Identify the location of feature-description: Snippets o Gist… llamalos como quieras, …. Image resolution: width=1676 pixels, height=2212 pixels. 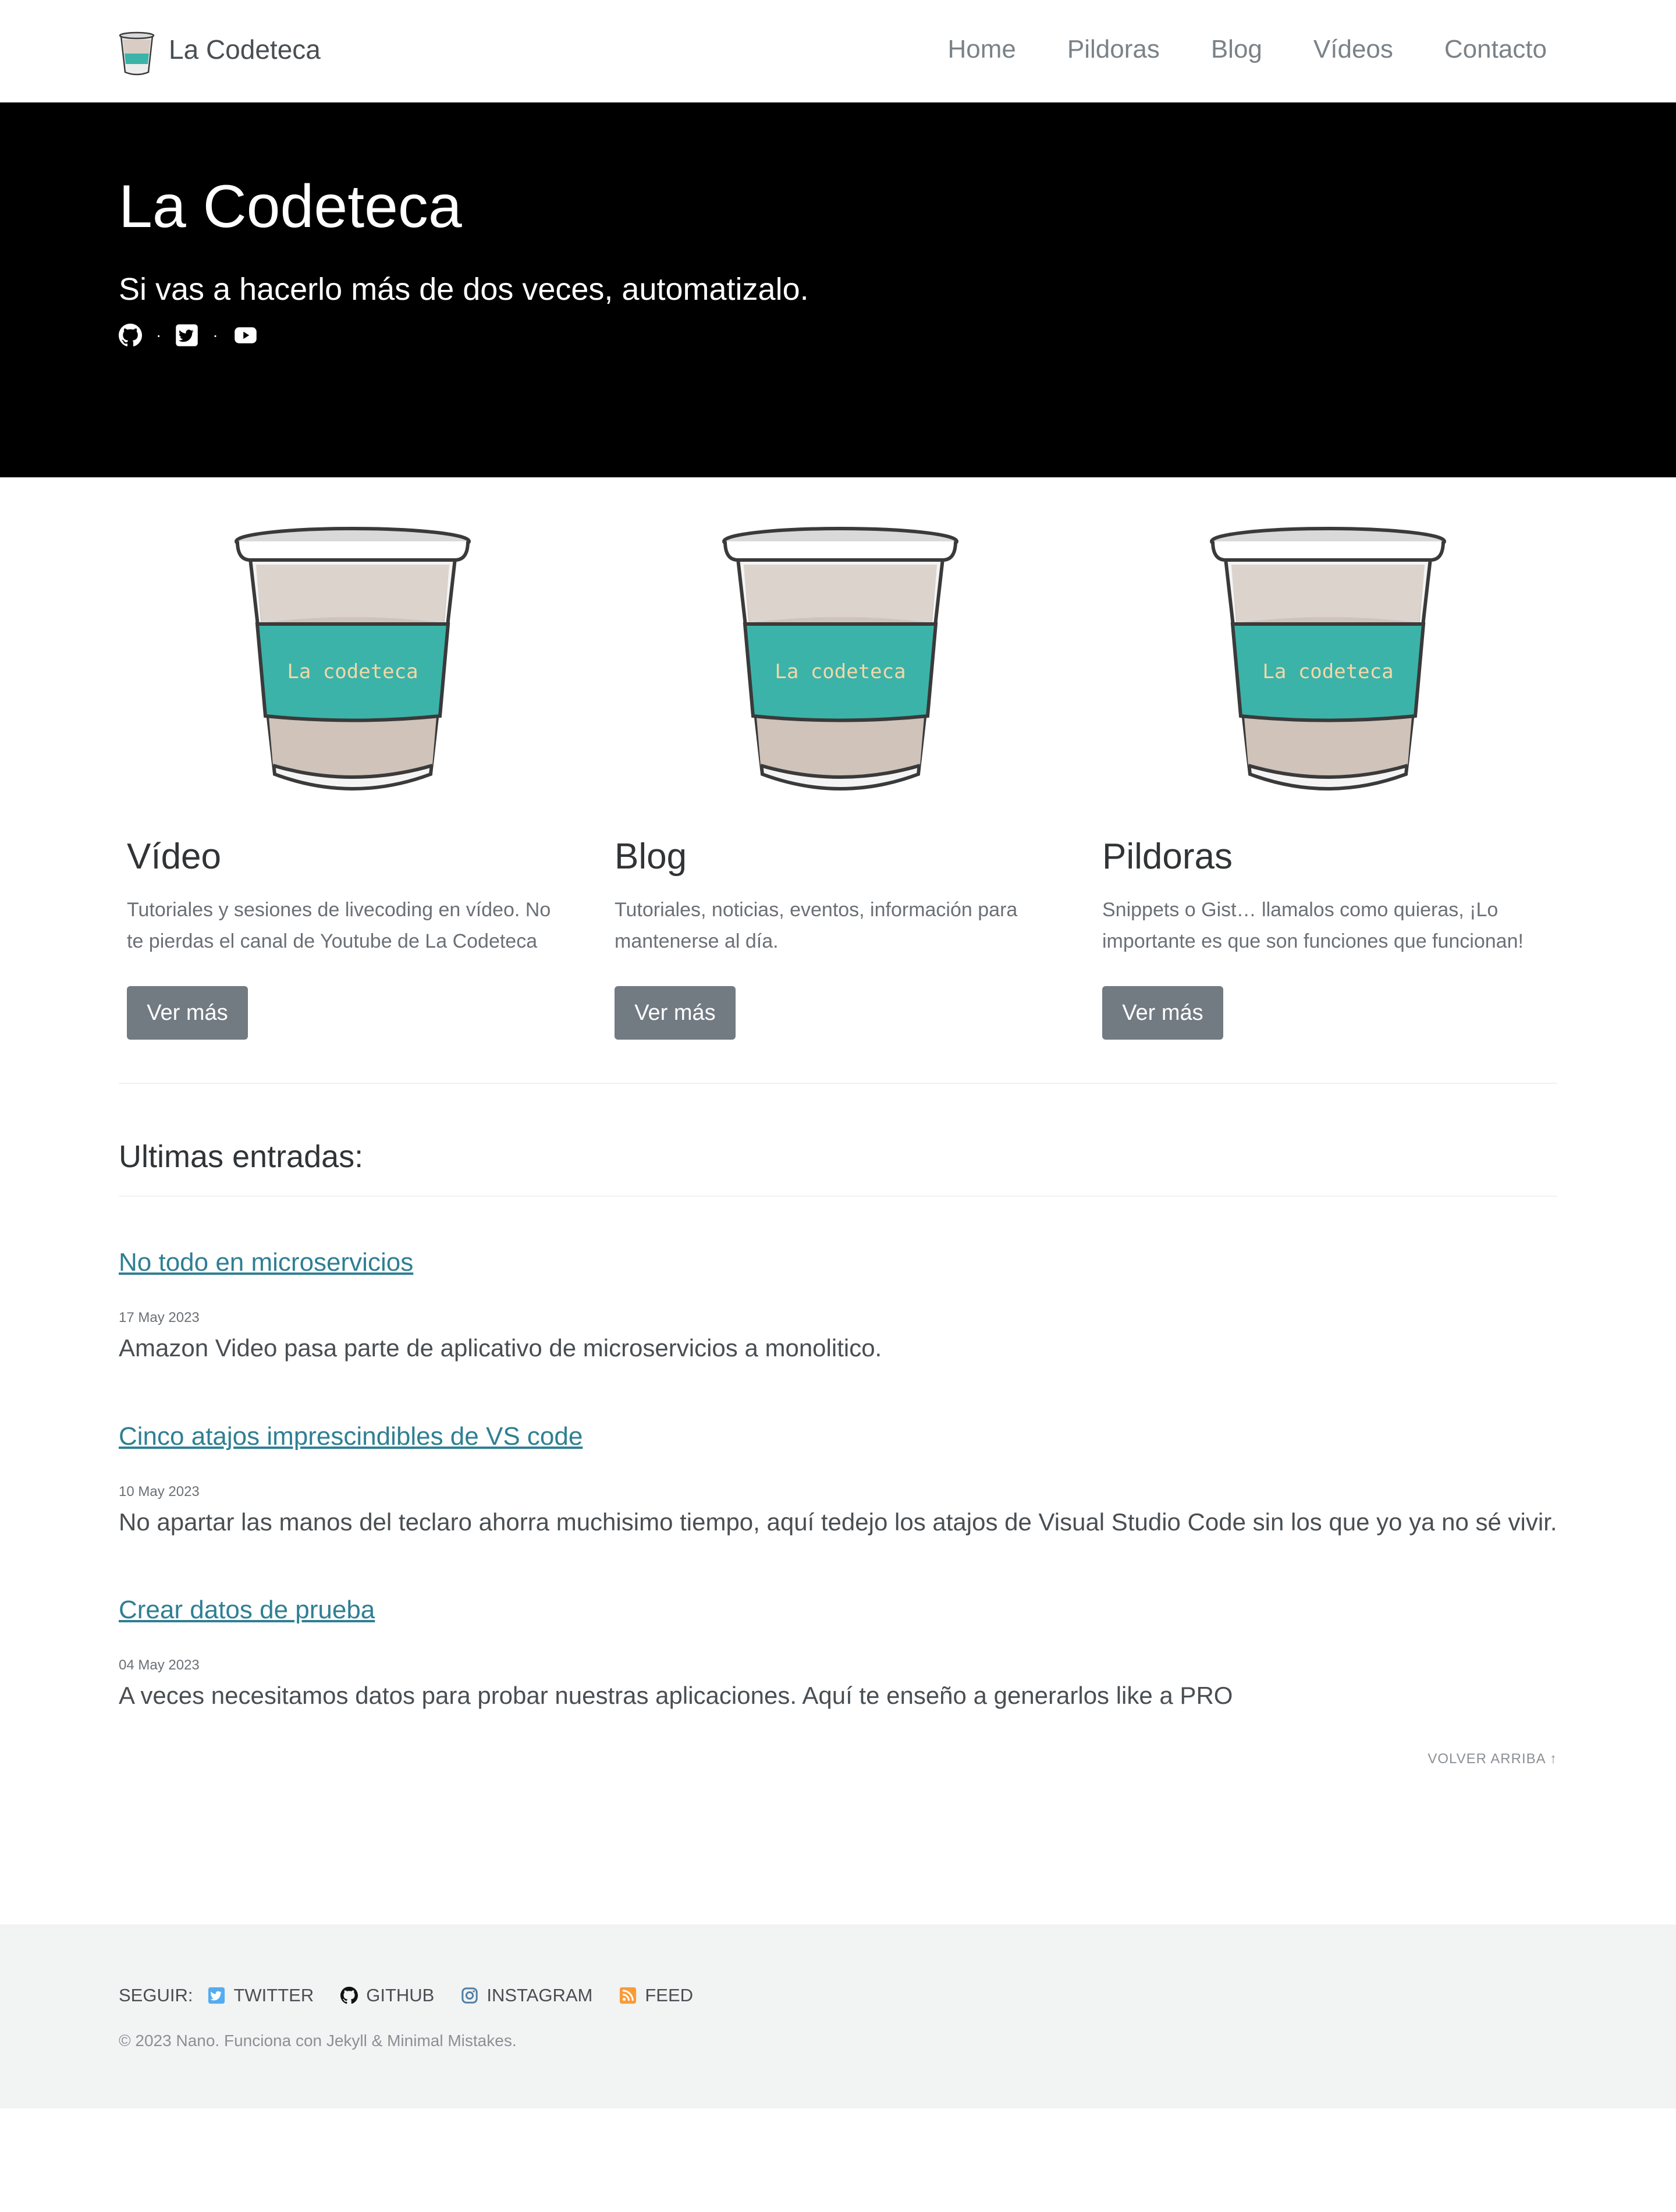
(1313, 925).